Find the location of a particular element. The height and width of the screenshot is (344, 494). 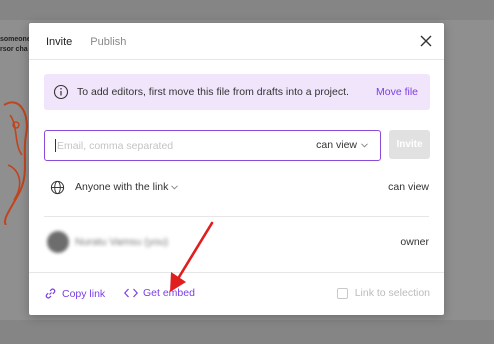

dialog-footer: Copy link Get embed Link to selection is located at coordinates (236, 295).